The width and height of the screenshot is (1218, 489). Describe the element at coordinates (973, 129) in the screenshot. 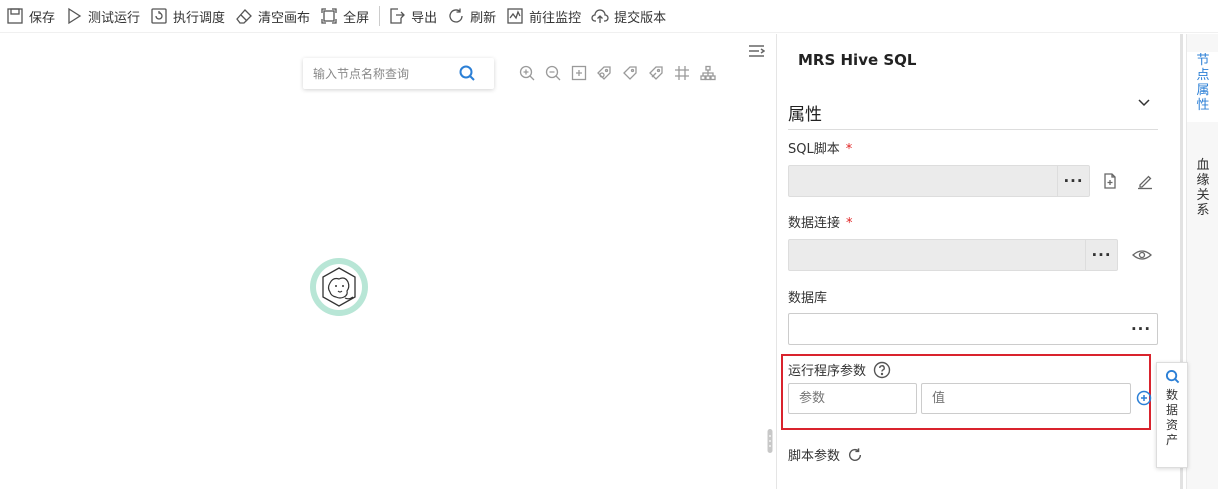

I see `section-divider` at that location.